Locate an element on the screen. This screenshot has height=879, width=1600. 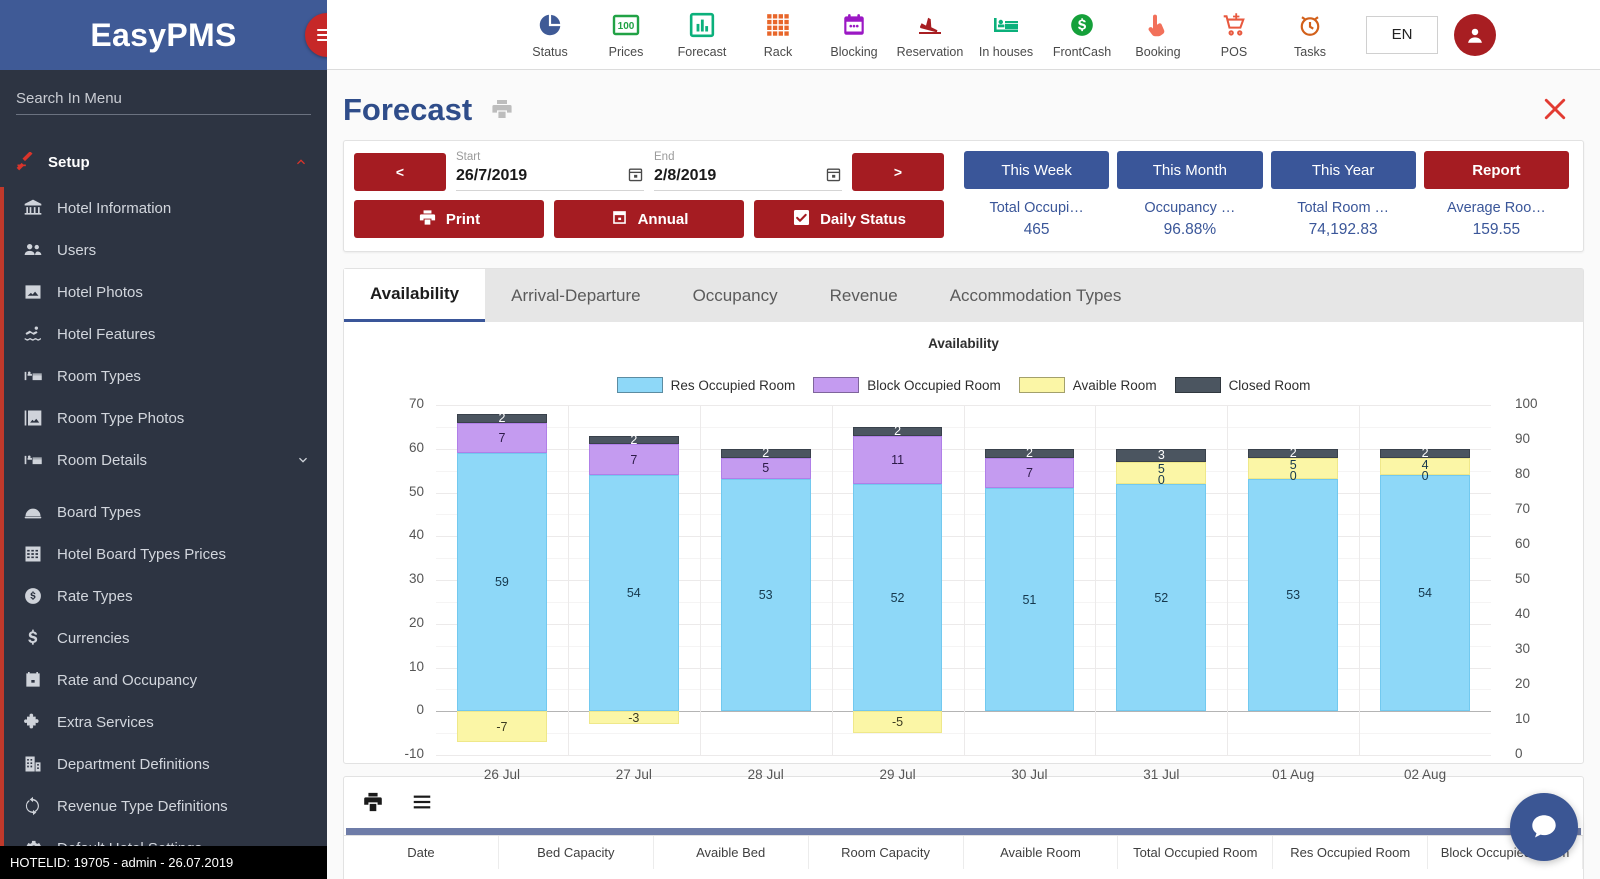
table-column-header: Bed Capacity is located at coordinates (576, 852).